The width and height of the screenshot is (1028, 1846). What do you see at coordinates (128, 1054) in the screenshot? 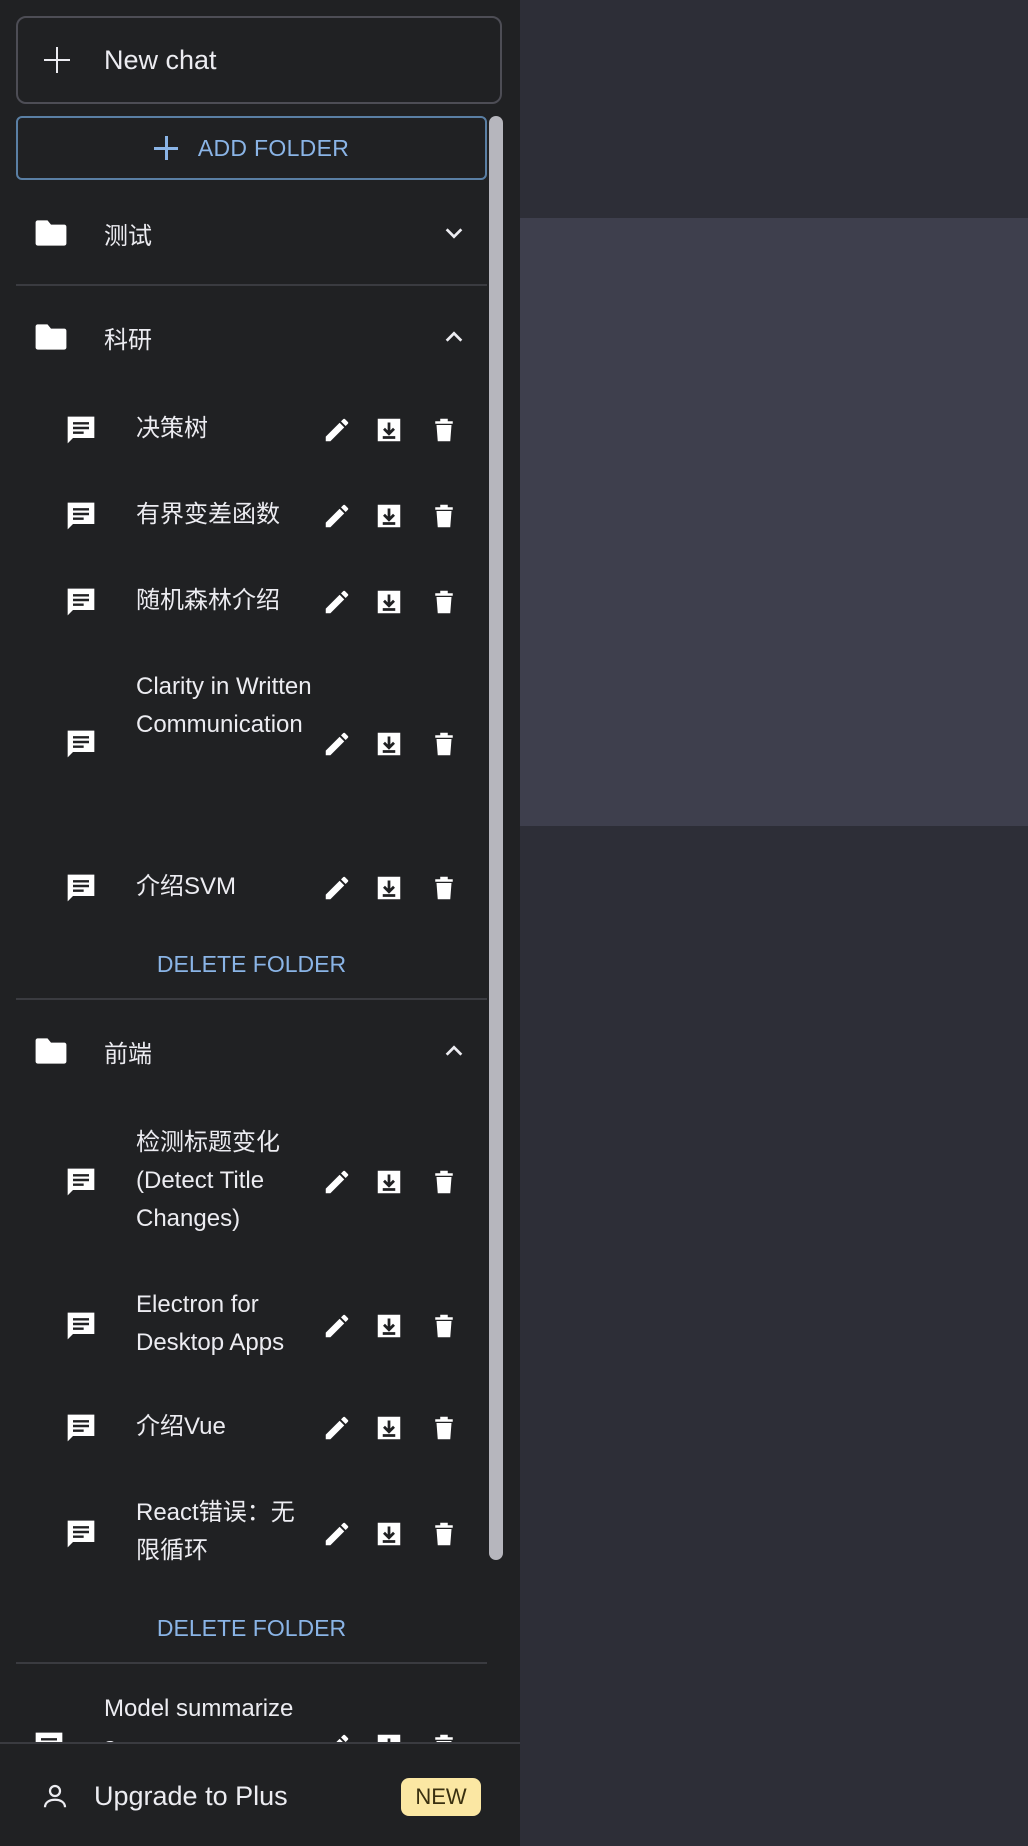
I see `folder-name: 前端` at bounding box center [128, 1054].